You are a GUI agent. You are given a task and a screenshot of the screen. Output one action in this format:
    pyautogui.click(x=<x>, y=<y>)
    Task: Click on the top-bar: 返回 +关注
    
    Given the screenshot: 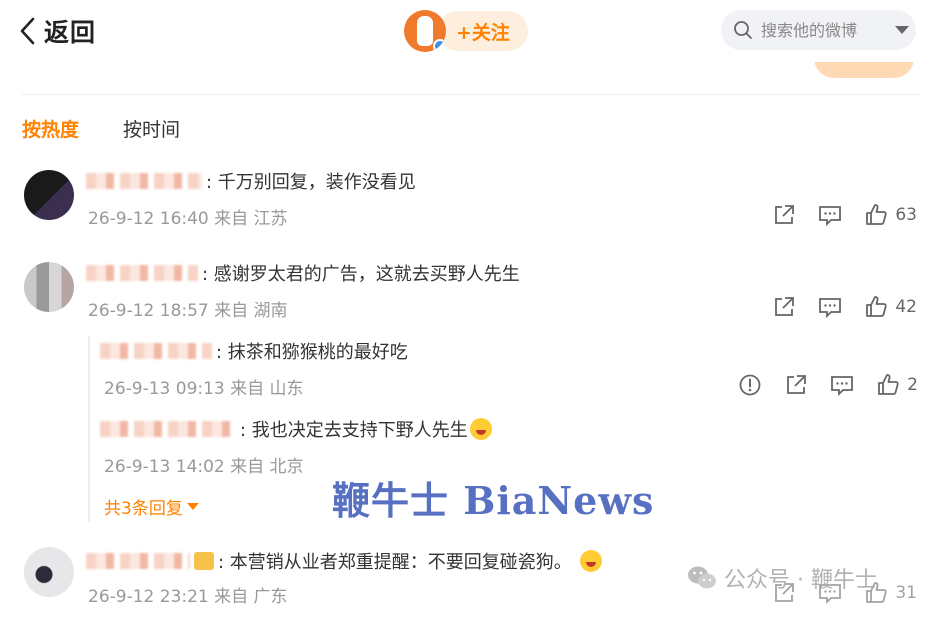 What is the action you would take?
    pyautogui.click(x=472, y=31)
    